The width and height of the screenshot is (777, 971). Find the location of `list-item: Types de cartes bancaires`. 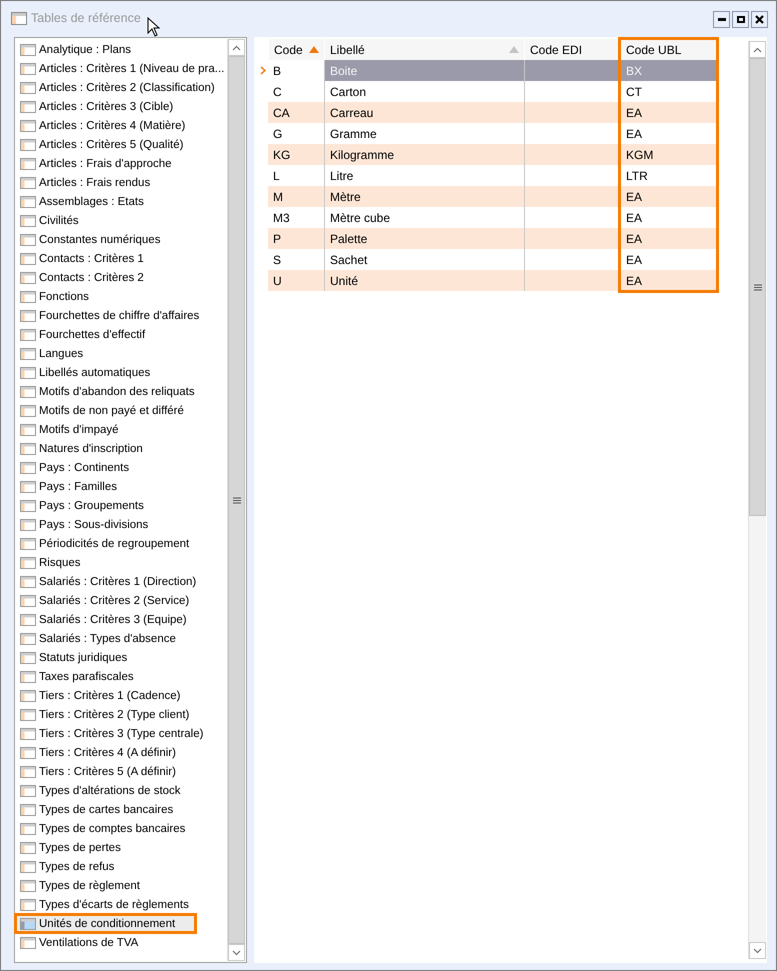

list-item: Types de cartes bancaires is located at coordinates (122, 809).